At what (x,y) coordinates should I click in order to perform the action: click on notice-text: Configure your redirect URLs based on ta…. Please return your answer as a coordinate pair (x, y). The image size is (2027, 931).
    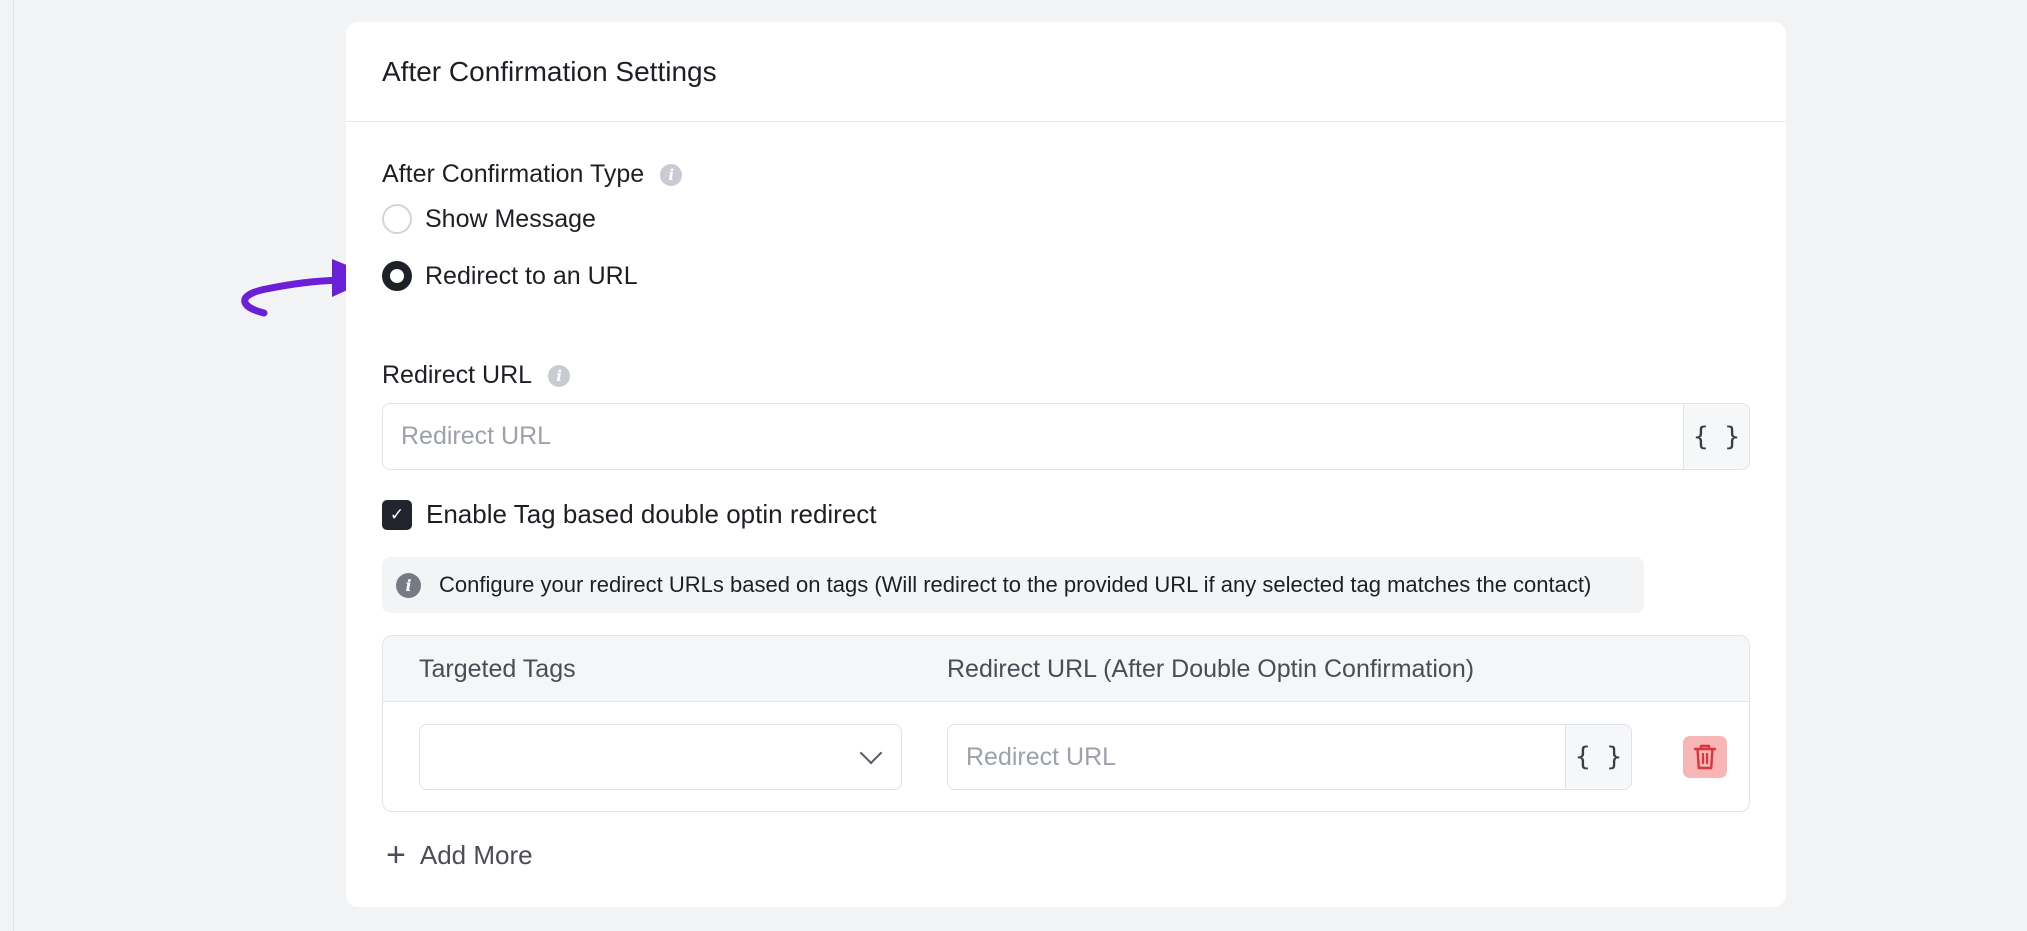
    Looking at the image, I should click on (1015, 584).